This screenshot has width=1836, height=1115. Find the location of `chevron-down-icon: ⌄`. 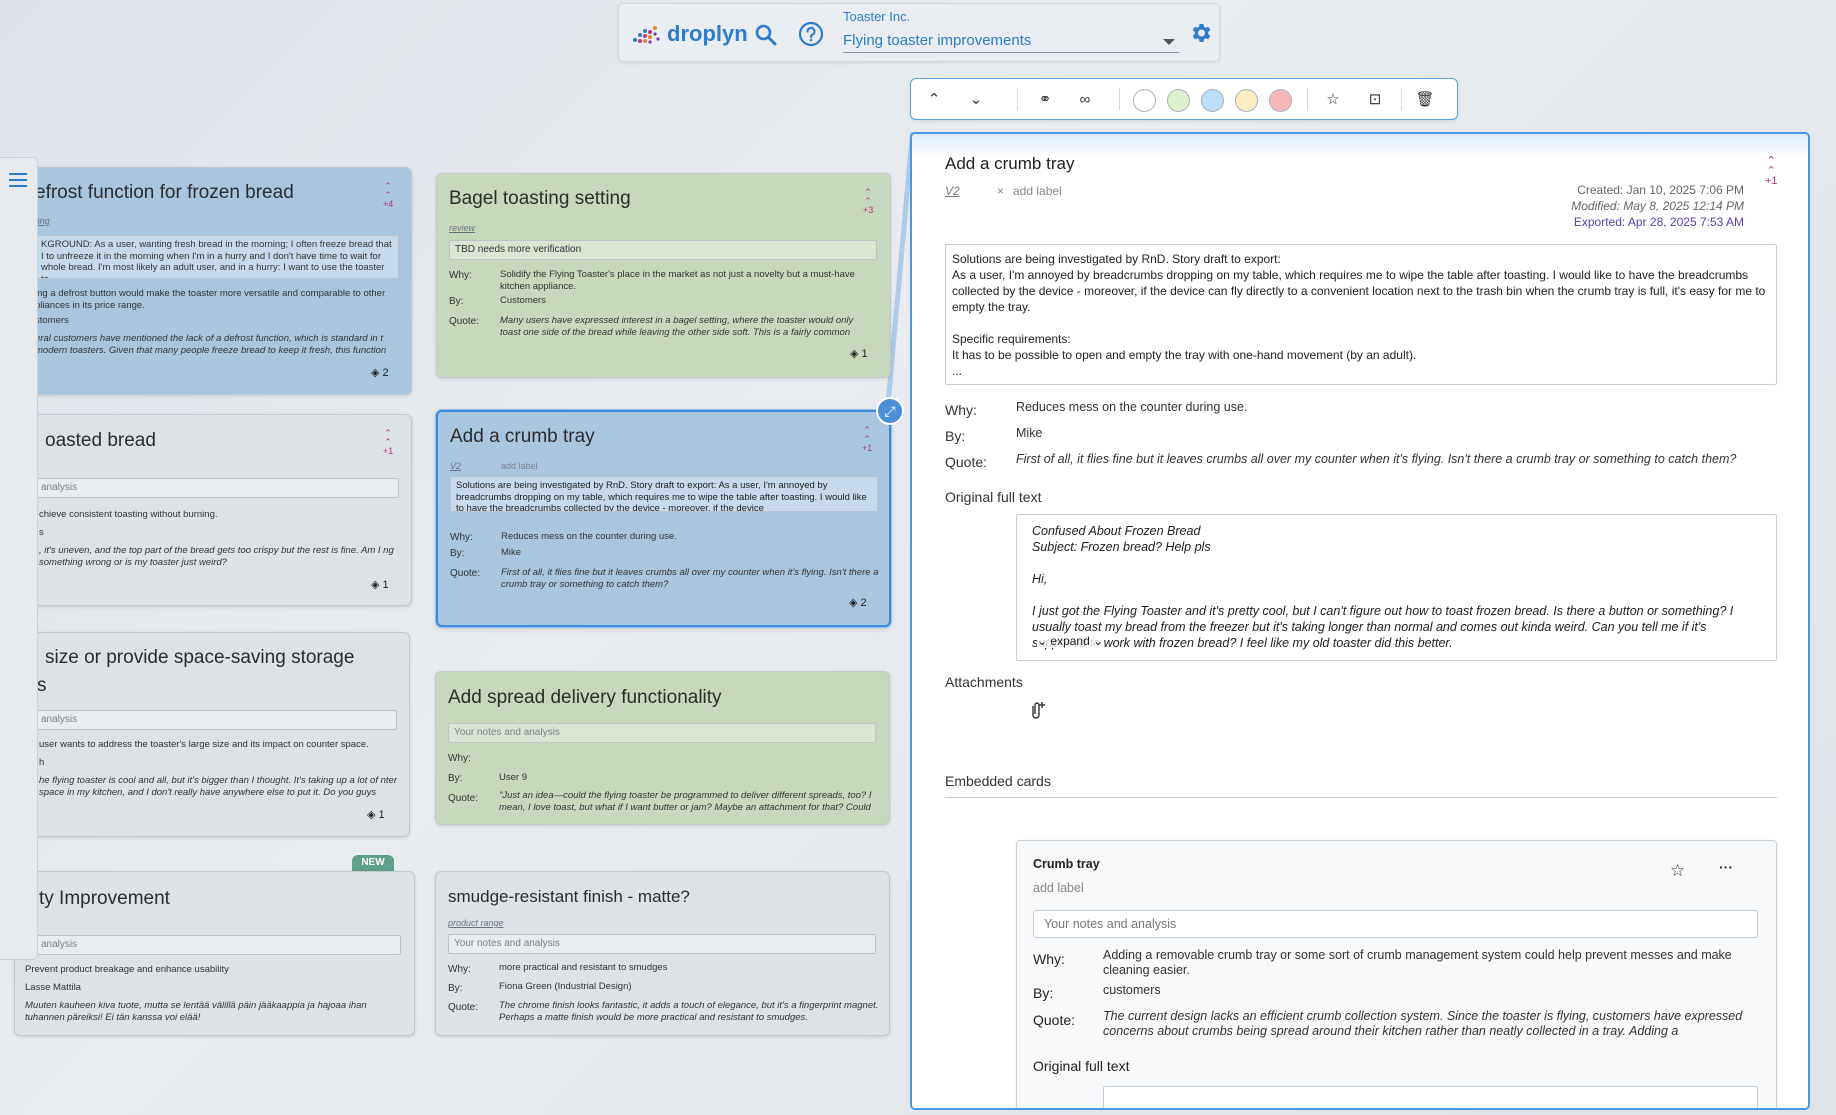

chevron-down-icon: ⌄ is located at coordinates (1042, 641).